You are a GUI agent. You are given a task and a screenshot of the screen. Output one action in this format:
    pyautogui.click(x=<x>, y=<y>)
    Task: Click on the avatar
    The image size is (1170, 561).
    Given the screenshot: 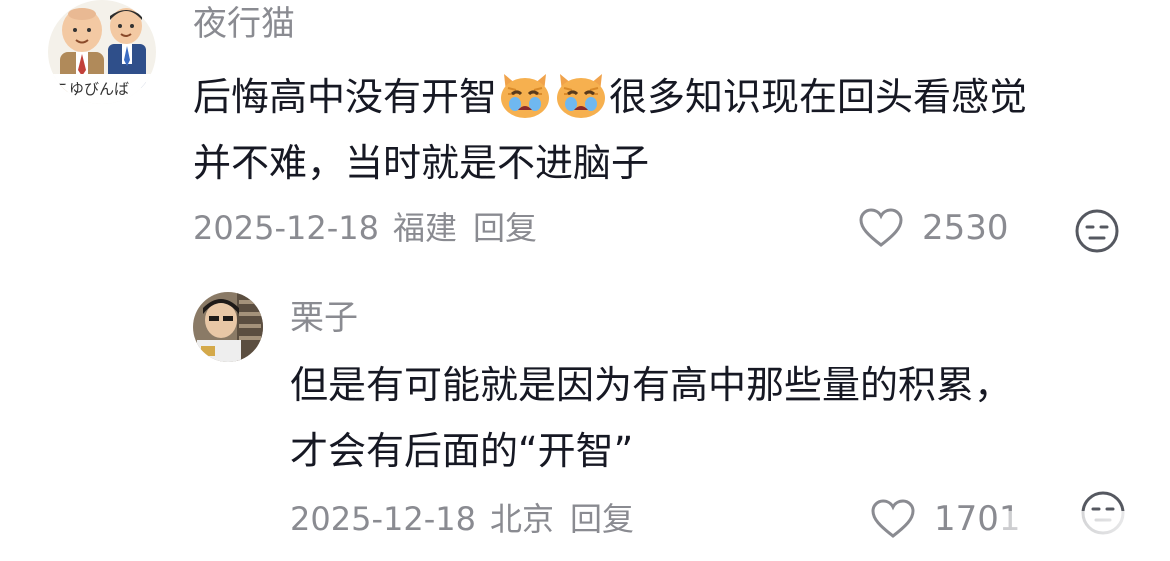 What is the action you would take?
    pyautogui.click(x=228, y=327)
    